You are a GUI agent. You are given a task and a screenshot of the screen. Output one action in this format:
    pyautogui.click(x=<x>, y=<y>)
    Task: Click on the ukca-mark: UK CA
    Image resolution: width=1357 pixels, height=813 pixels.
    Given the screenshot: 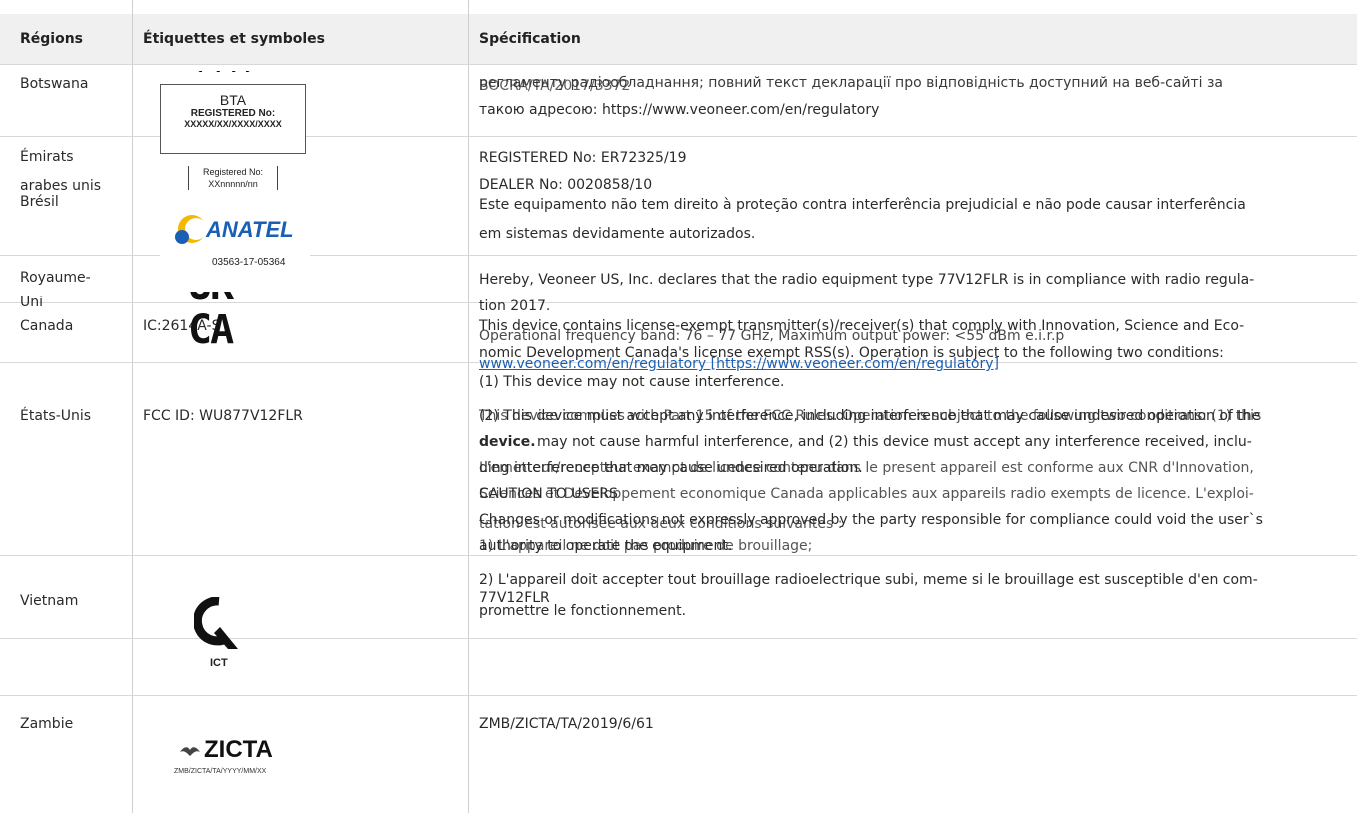 What is the action you would take?
    pyautogui.click(x=232, y=323)
    